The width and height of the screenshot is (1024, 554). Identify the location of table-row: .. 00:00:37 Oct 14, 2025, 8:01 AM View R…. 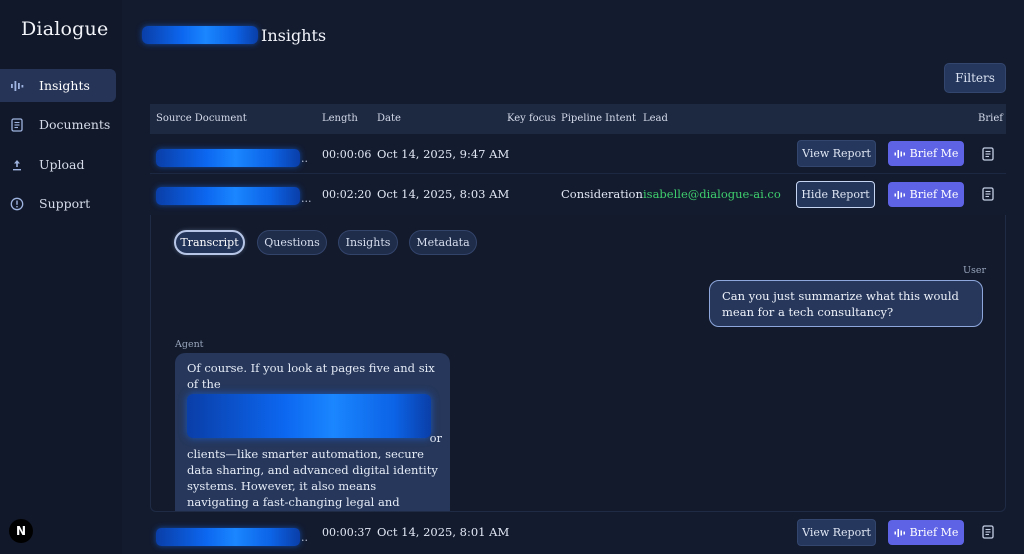
(578, 533).